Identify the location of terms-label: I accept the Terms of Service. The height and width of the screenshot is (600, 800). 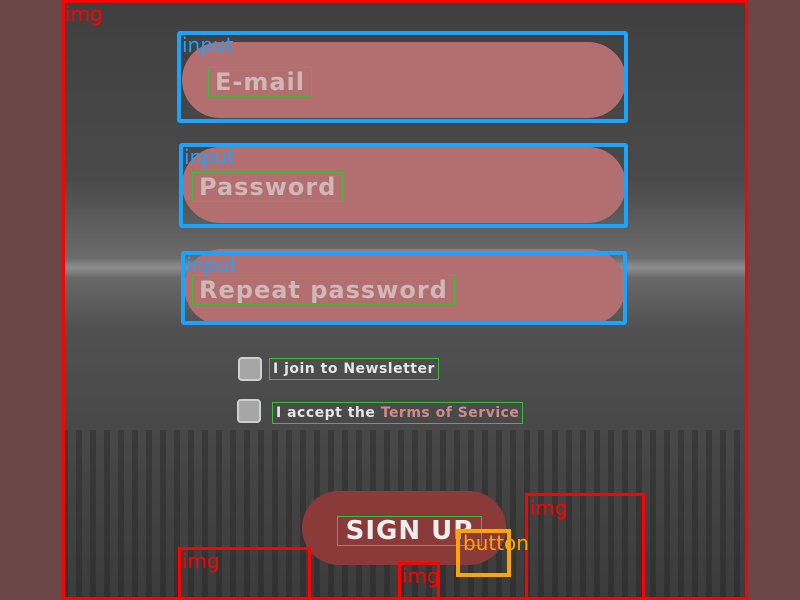
(398, 413).